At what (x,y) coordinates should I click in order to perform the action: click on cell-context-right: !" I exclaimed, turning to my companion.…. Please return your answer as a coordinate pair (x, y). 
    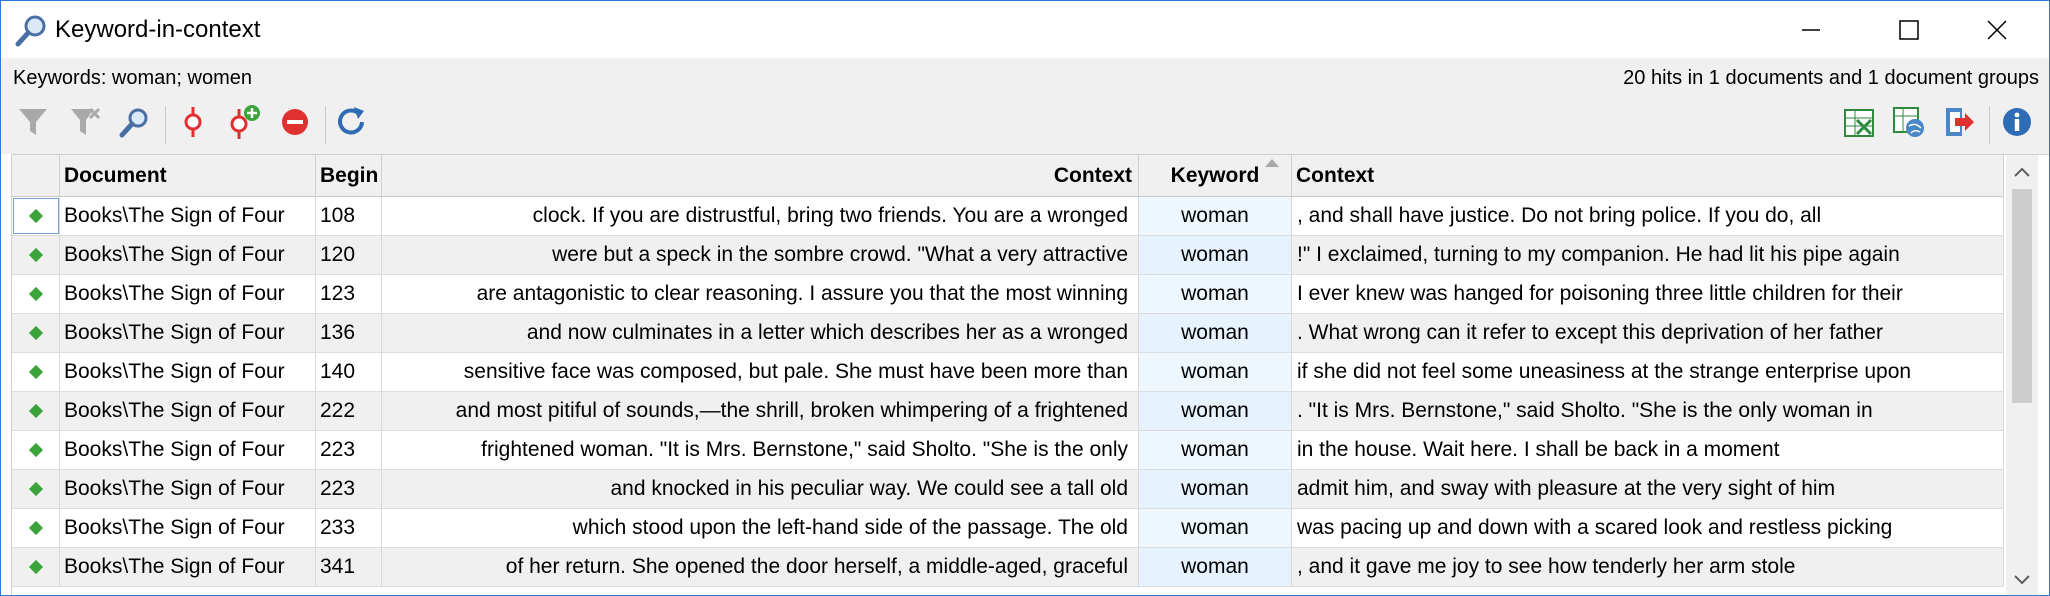
    Looking at the image, I should click on (1648, 255).